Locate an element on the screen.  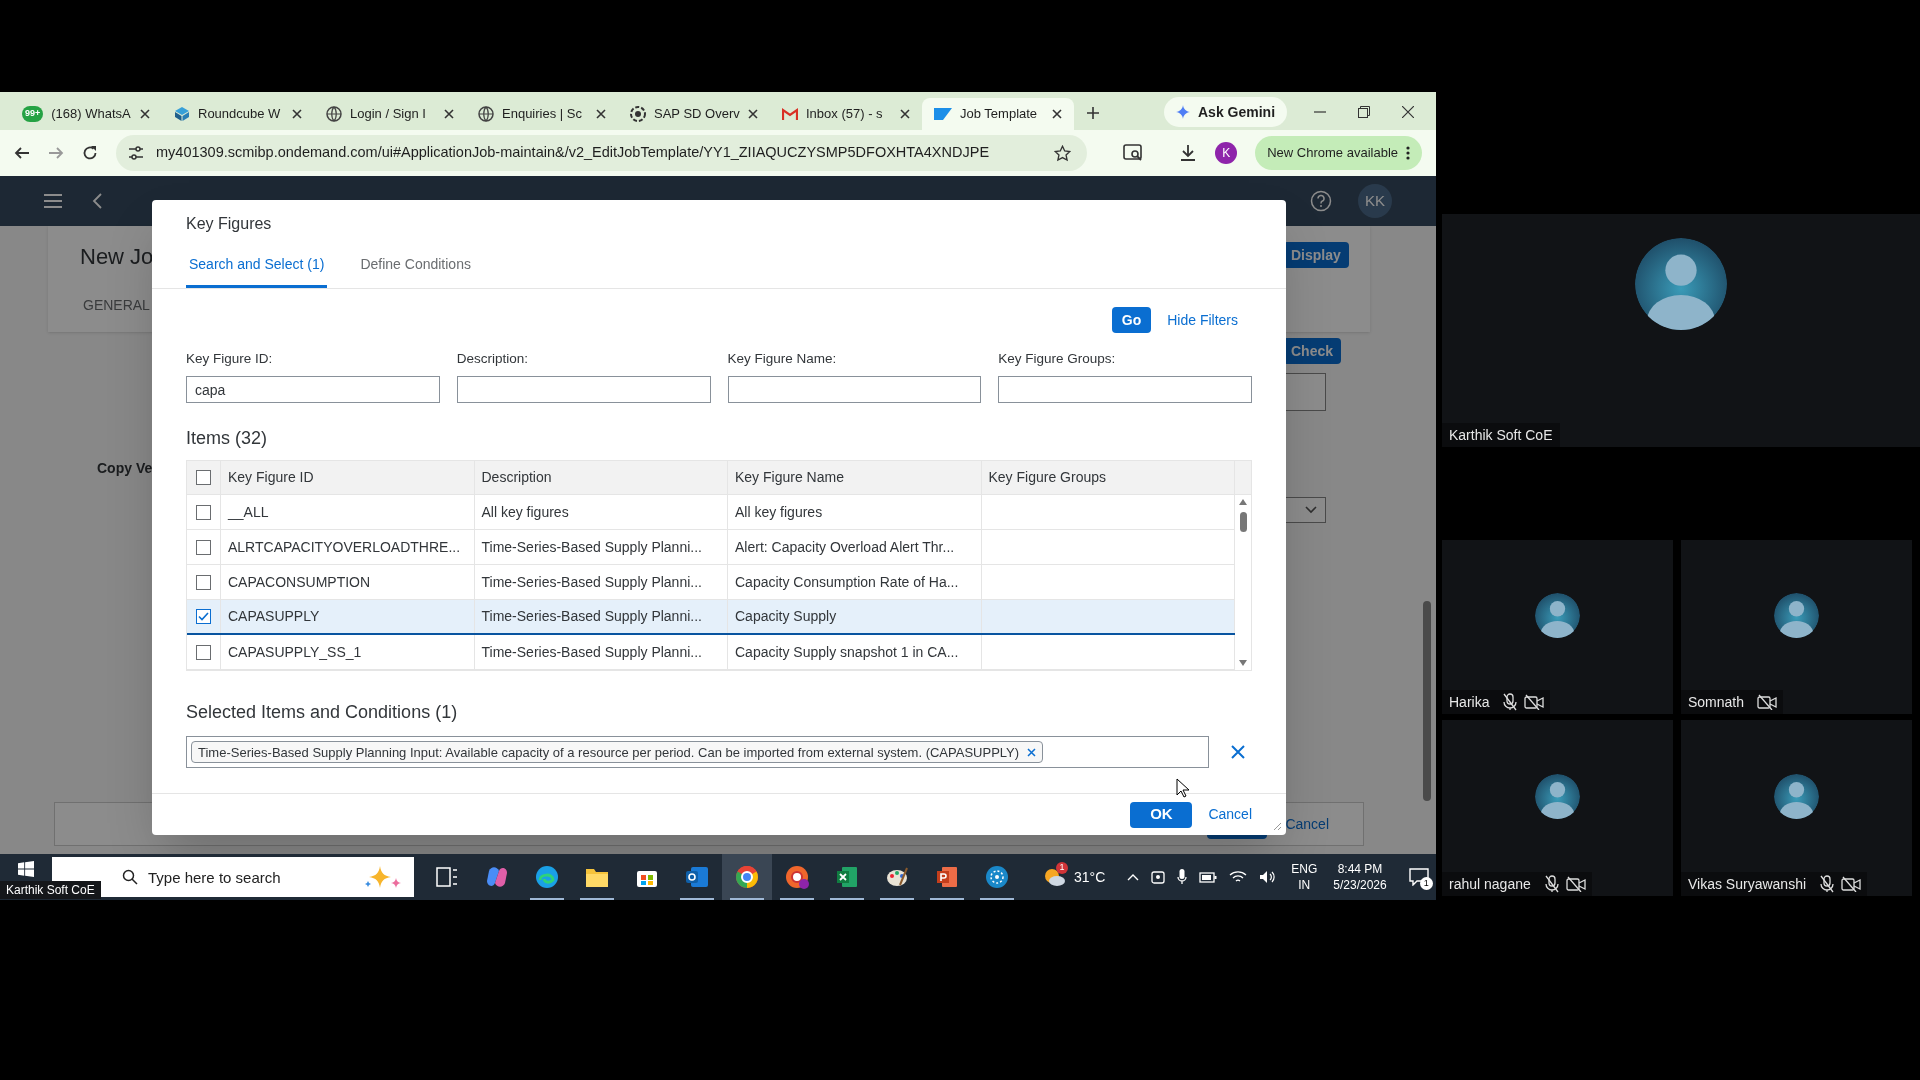
user-avatar: KK is located at coordinates (1375, 201).